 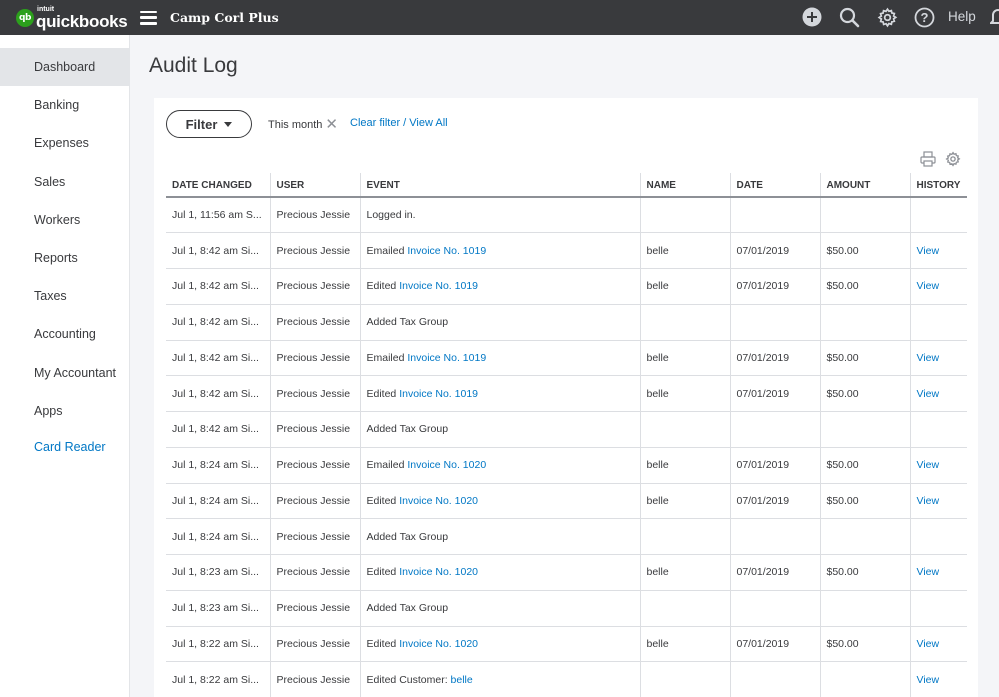 What do you see at coordinates (499, 393) in the screenshot?
I see `cell-event: Edited Invoice No. 1019` at bounding box center [499, 393].